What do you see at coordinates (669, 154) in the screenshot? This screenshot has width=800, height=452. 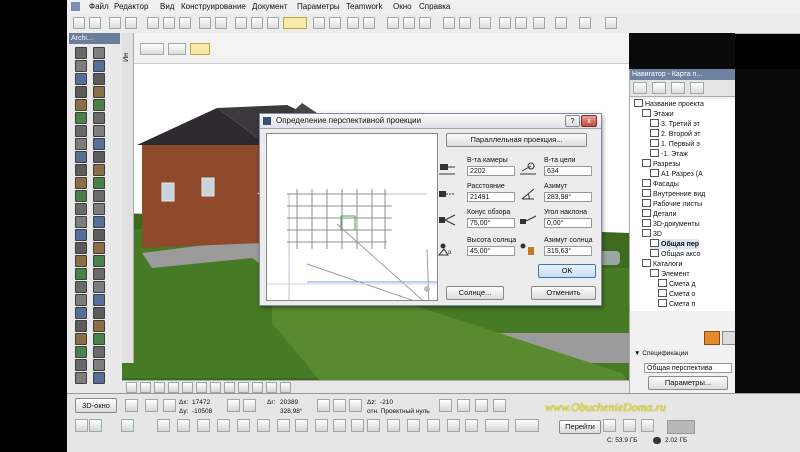 I see `tree-item: -1. Этаж` at bounding box center [669, 154].